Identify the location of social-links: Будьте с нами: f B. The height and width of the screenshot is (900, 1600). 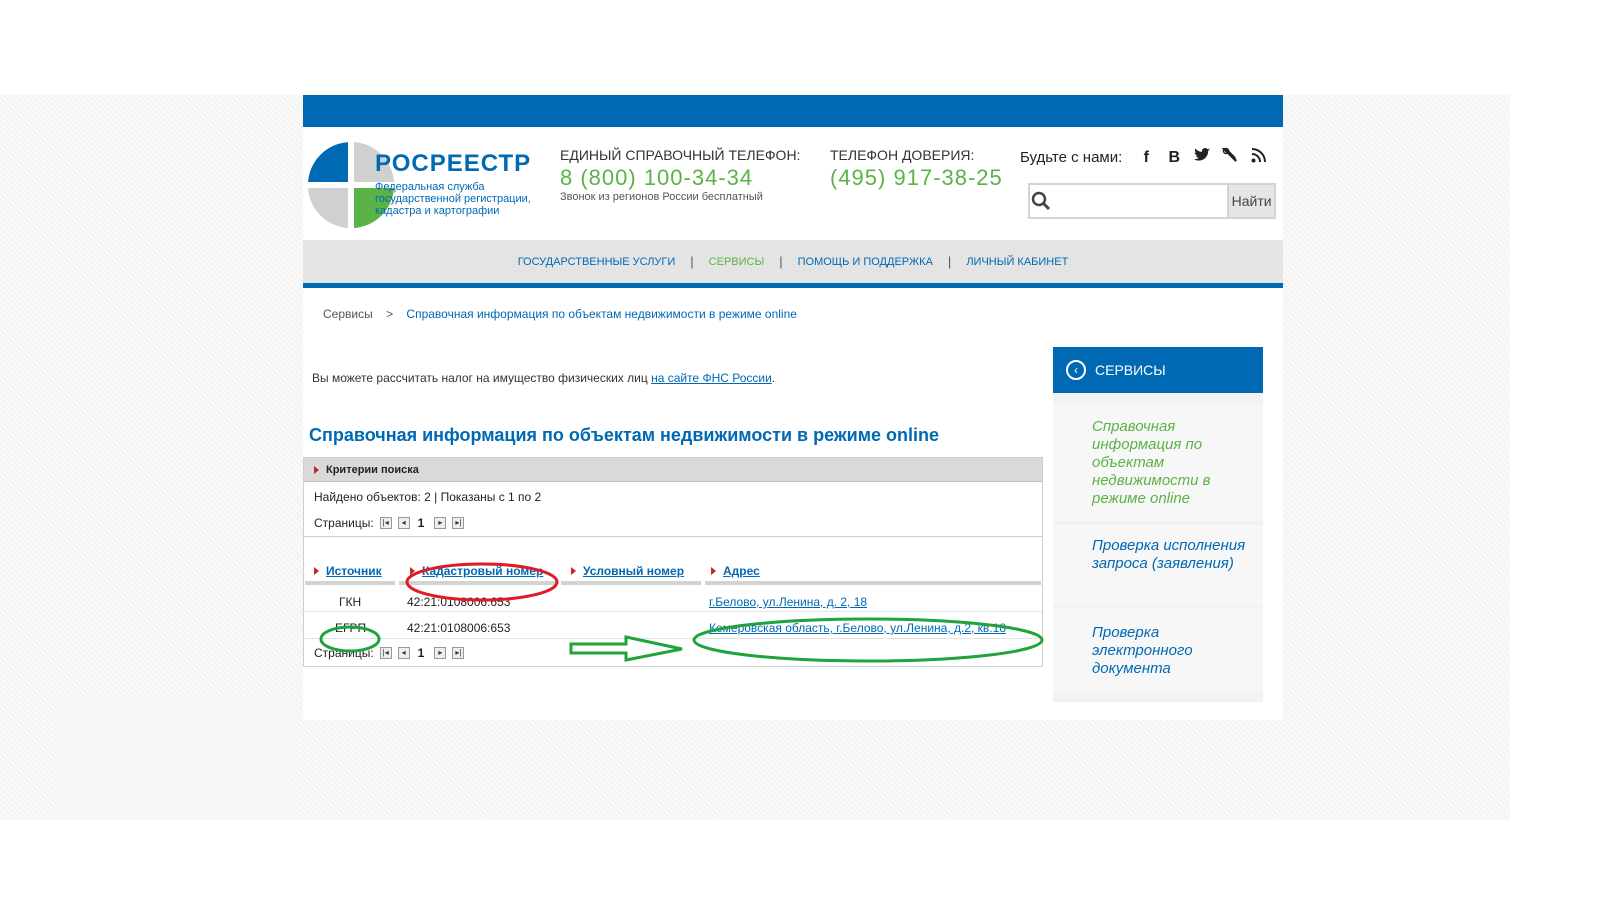
(1146, 157).